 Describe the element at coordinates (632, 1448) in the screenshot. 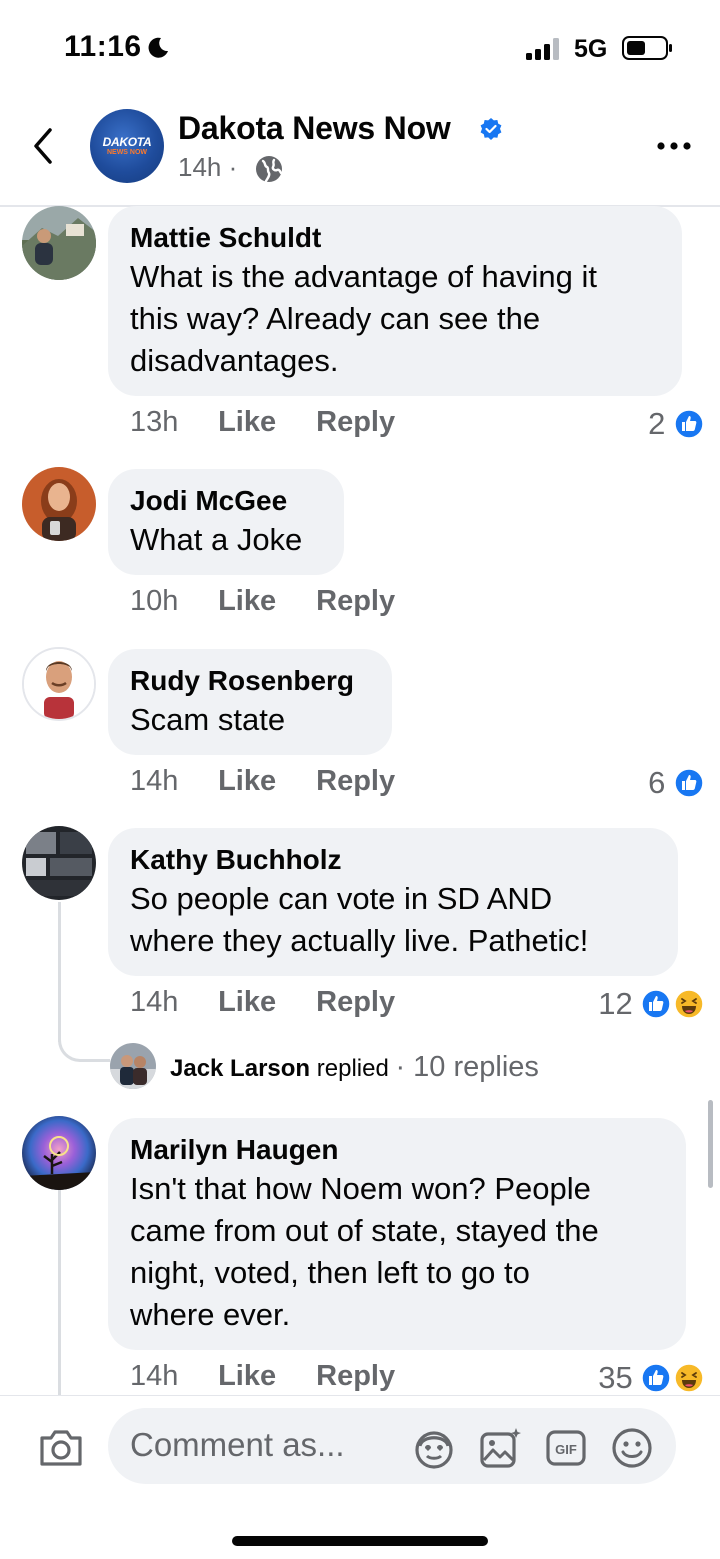

I see `emoji-icon` at that location.